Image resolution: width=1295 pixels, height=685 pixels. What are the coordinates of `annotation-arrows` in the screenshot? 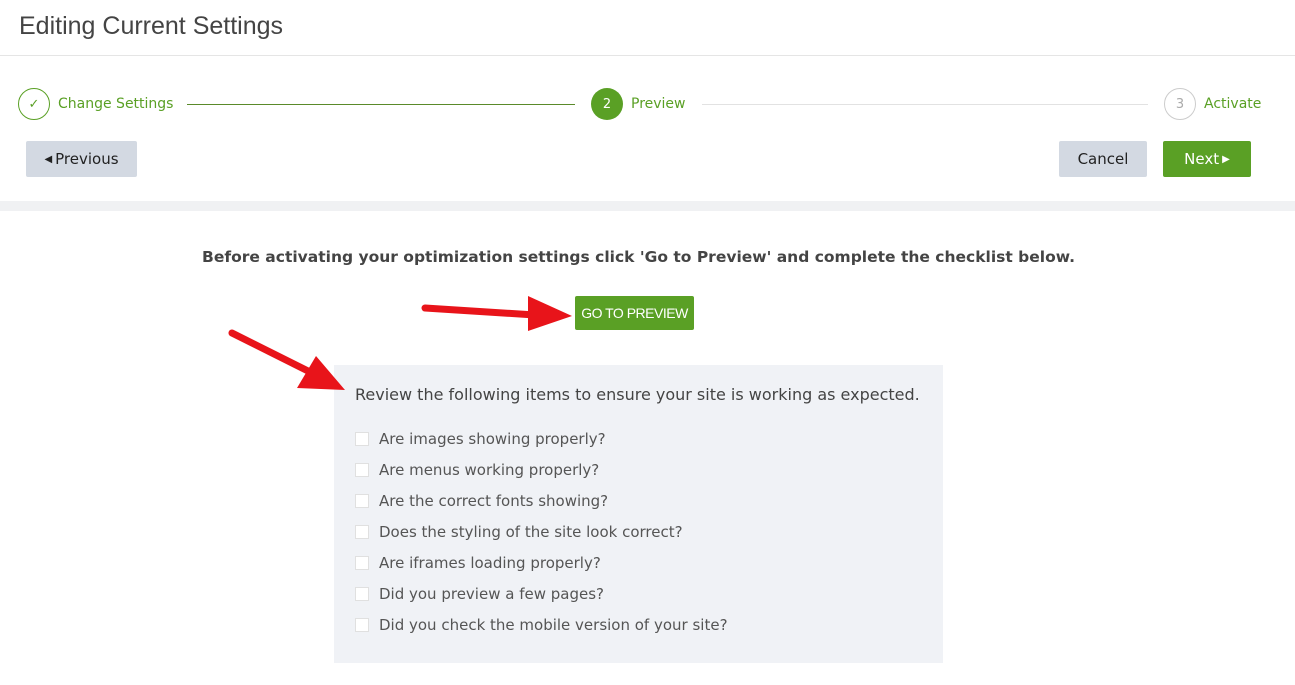 It's located at (400, 343).